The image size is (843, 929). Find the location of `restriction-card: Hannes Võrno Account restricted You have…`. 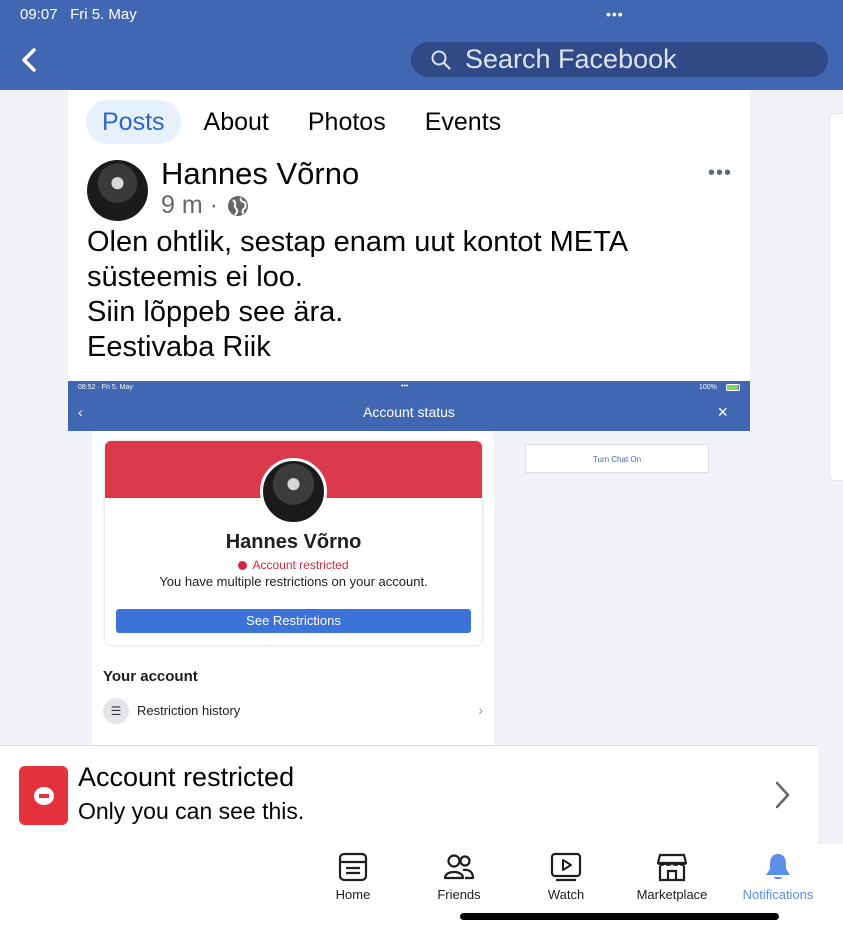

restriction-card: Hannes Võrno Account restricted You have… is located at coordinates (293, 543).